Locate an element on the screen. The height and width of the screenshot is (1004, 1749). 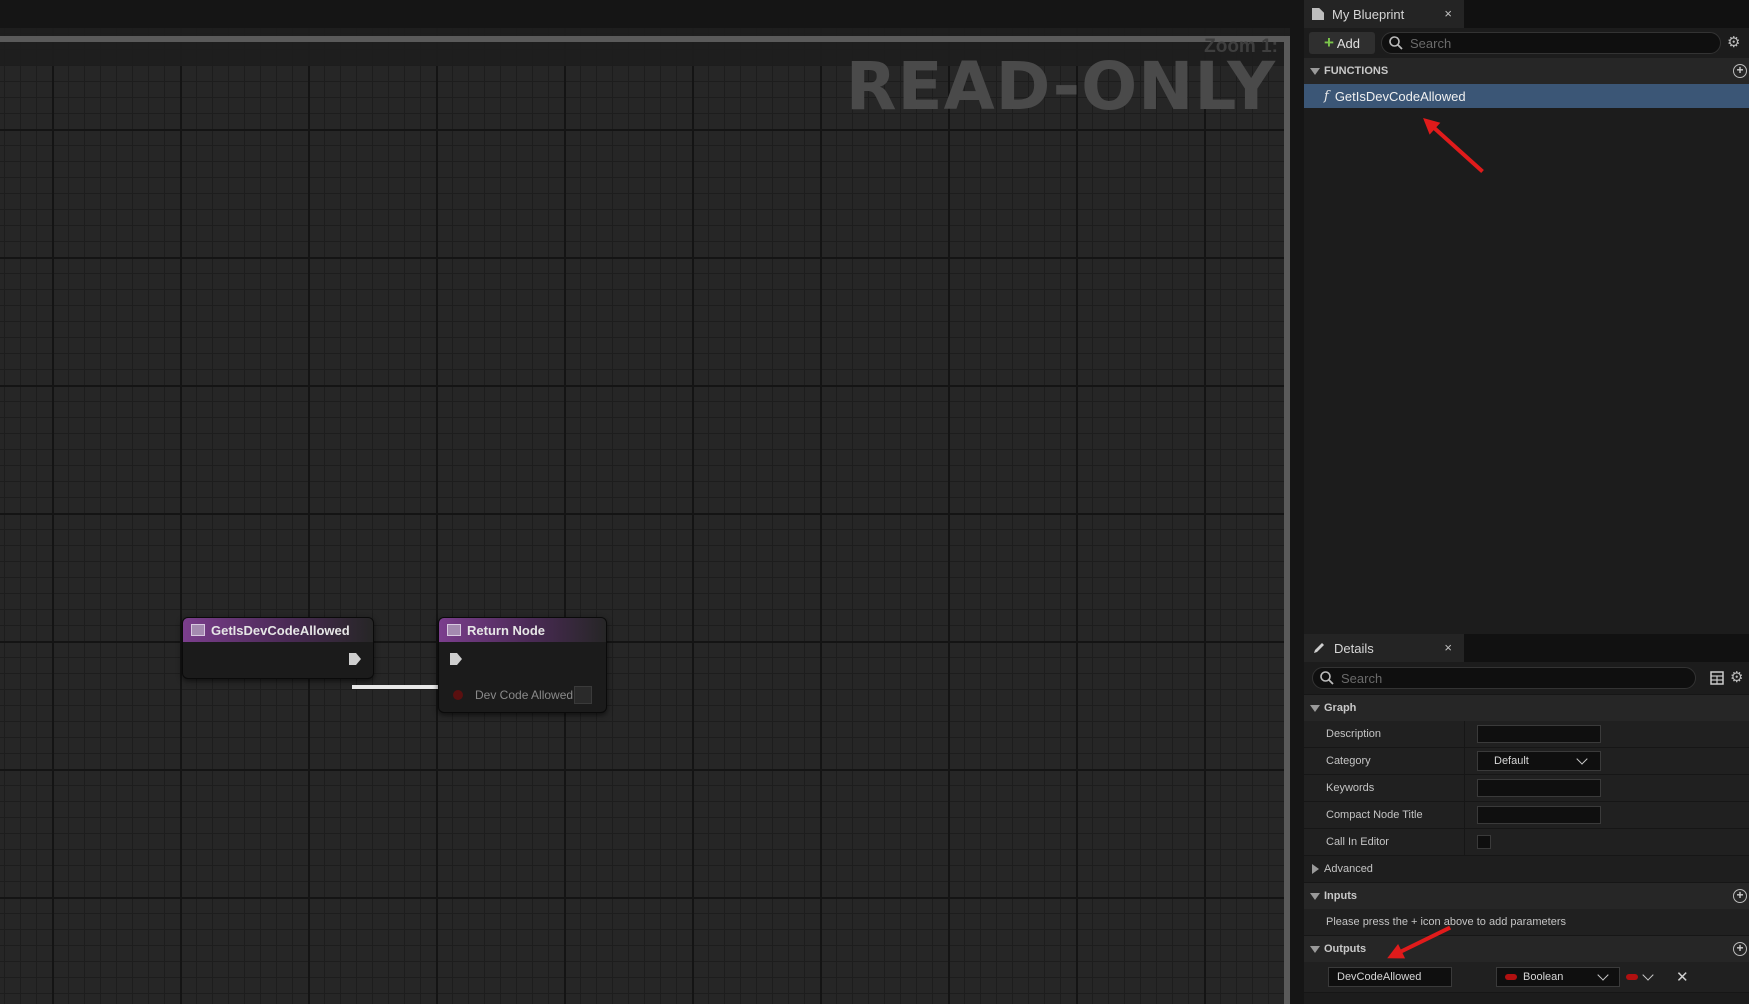
add-button: + Add is located at coordinates (1342, 43).